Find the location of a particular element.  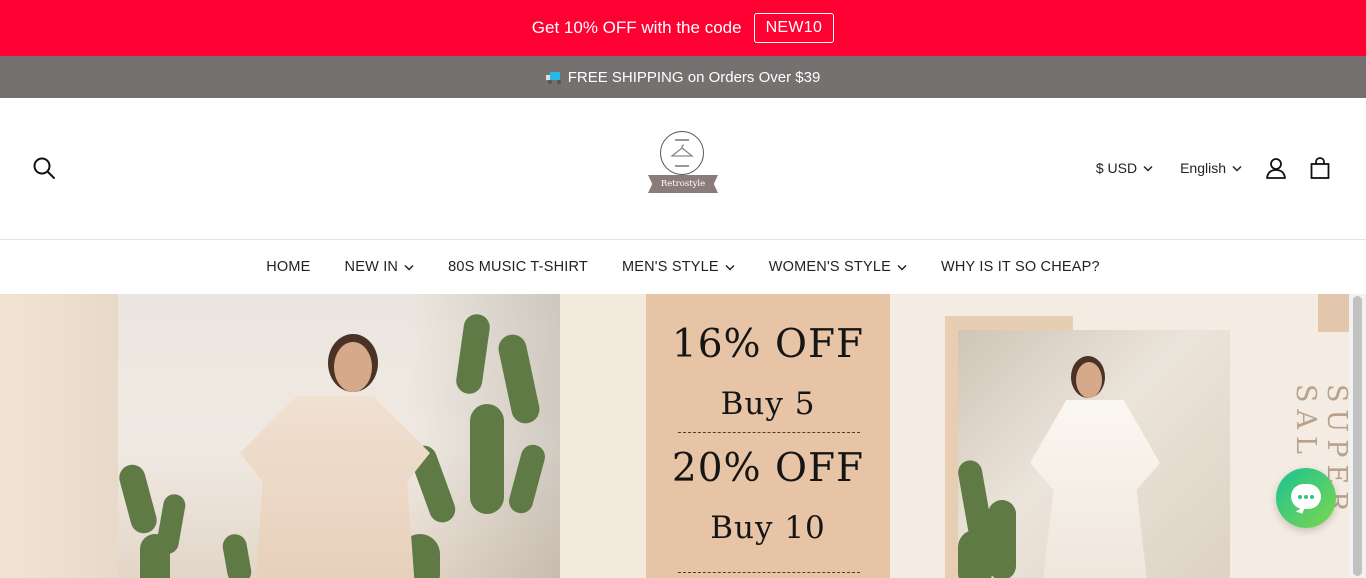

nav-item-label: WOMEN'S STYLE is located at coordinates (829, 267).